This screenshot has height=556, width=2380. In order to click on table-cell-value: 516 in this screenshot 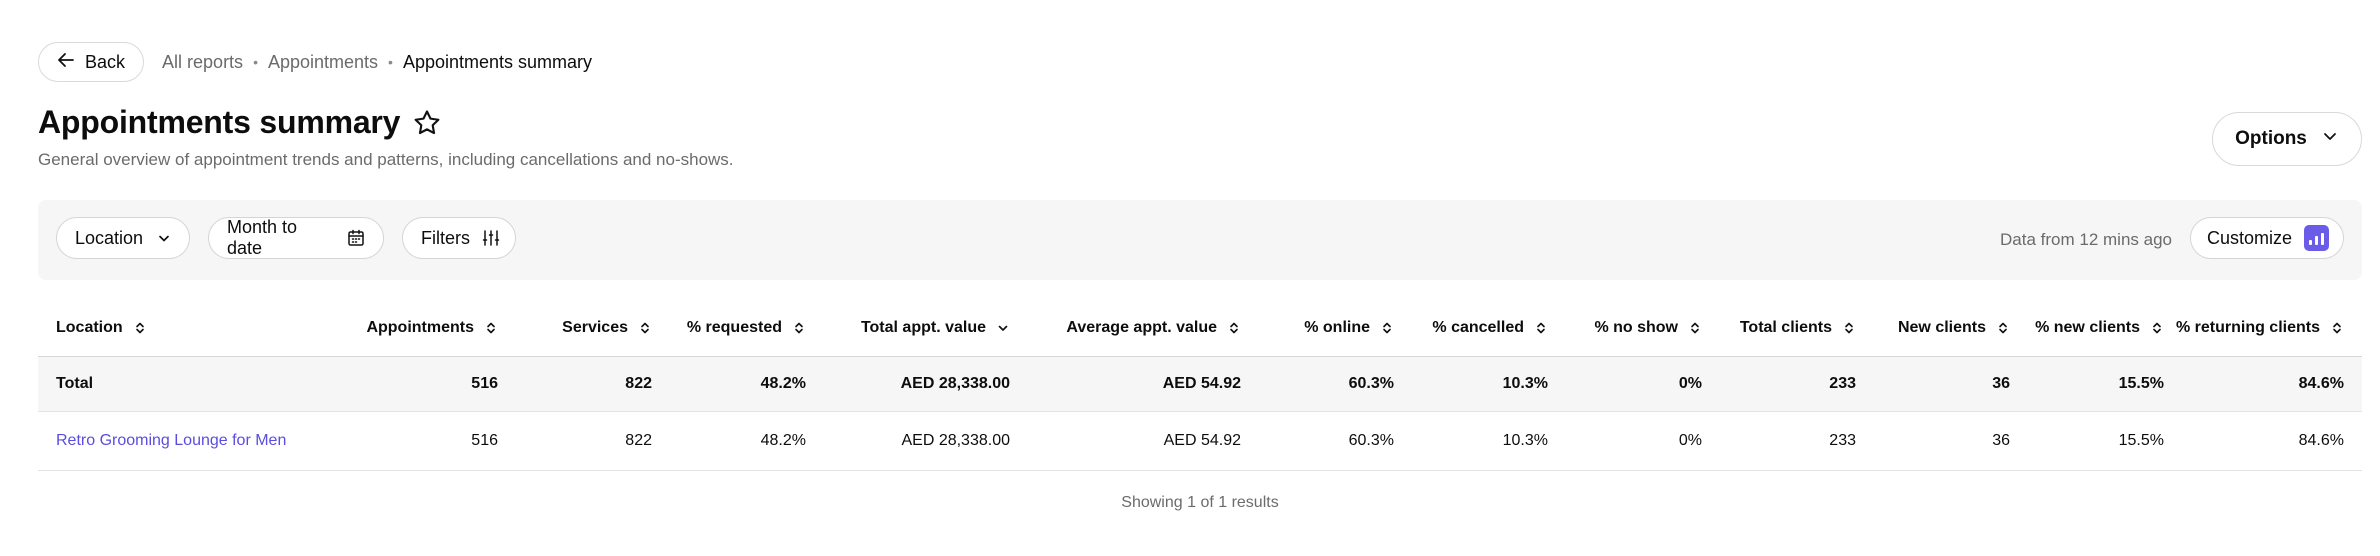, I will do `click(484, 440)`.